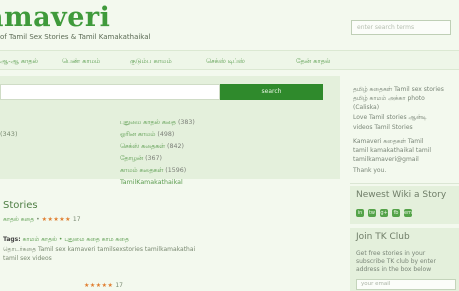  Describe the element at coordinates (110, 92) in the screenshot. I see `site-search-input` at that location.